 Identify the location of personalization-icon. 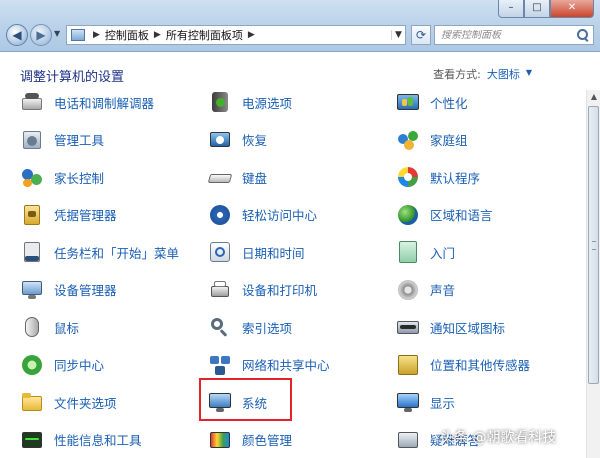
(408, 102).